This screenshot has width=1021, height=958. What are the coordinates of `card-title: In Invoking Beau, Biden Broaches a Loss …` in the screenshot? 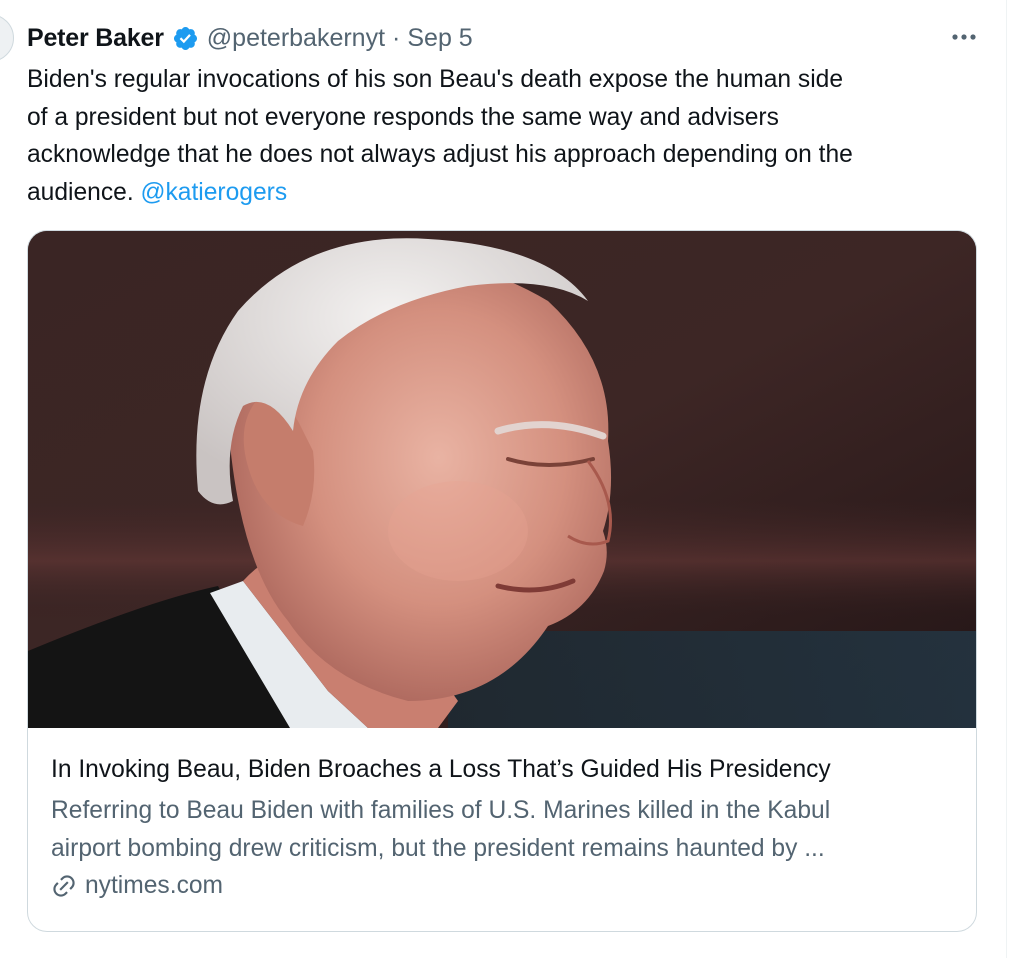 It's located at (513, 770).